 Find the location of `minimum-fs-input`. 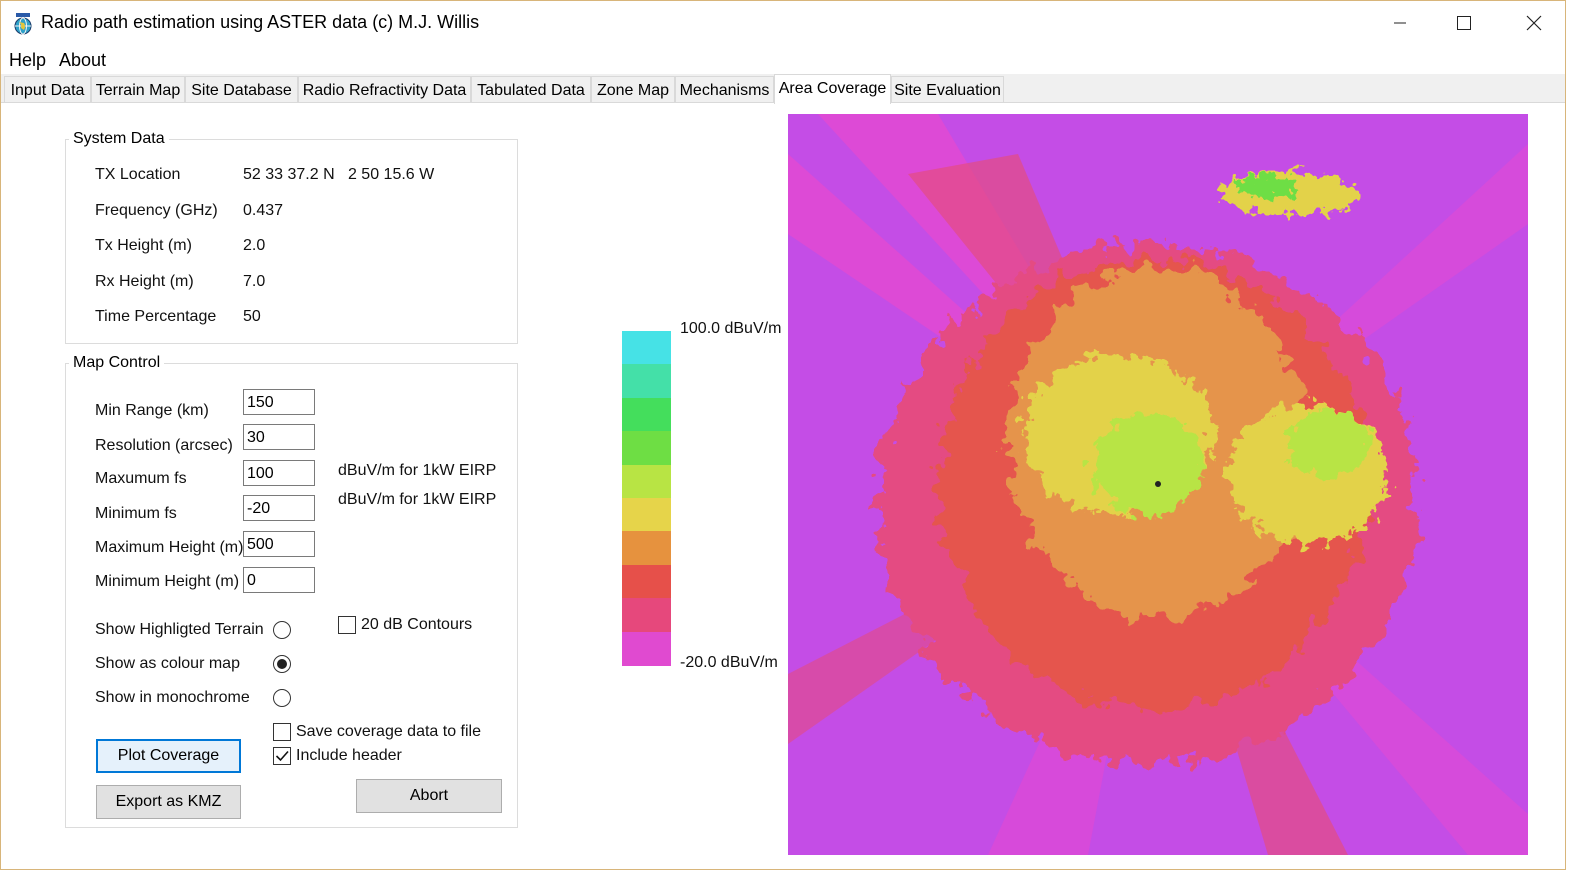

minimum-fs-input is located at coordinates (279, 508).